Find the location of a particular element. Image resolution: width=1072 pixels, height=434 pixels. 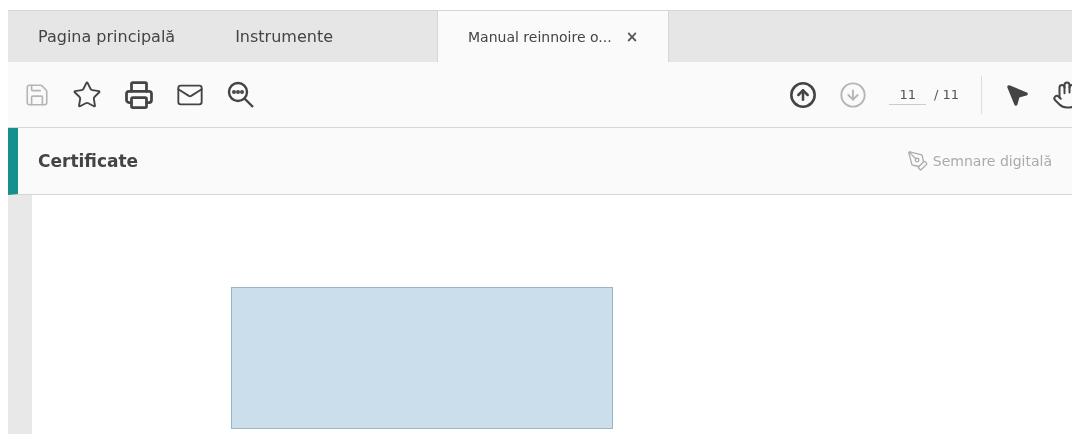

tab: Instrumente is located at coordinates (284, 36).